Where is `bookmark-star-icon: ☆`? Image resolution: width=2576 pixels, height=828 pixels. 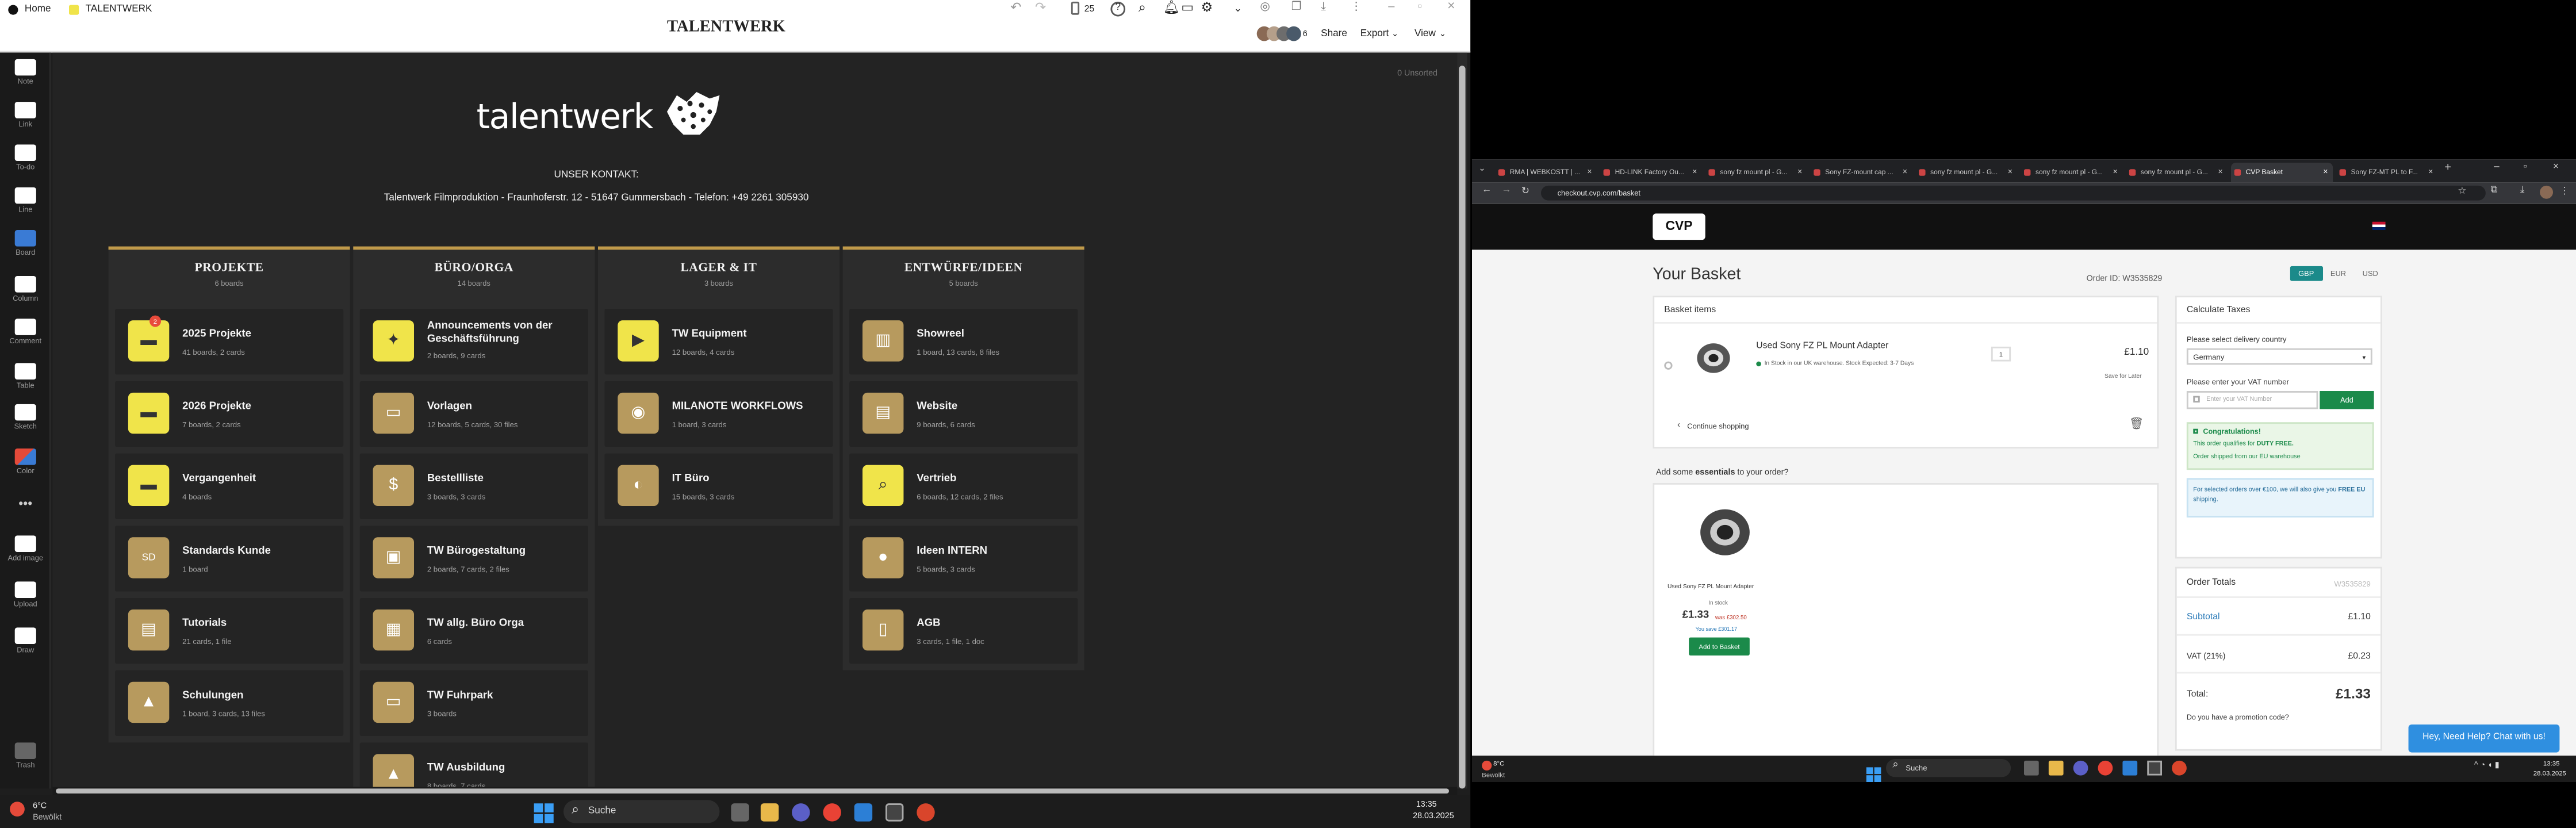 bookmark-star-icon: ☆ is located at coordinates (2462, 191).